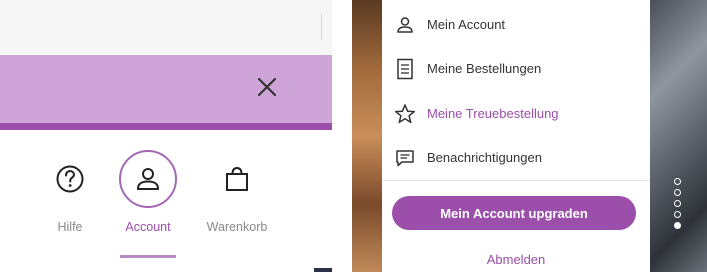  I want to click on divider, so click(321, 27).